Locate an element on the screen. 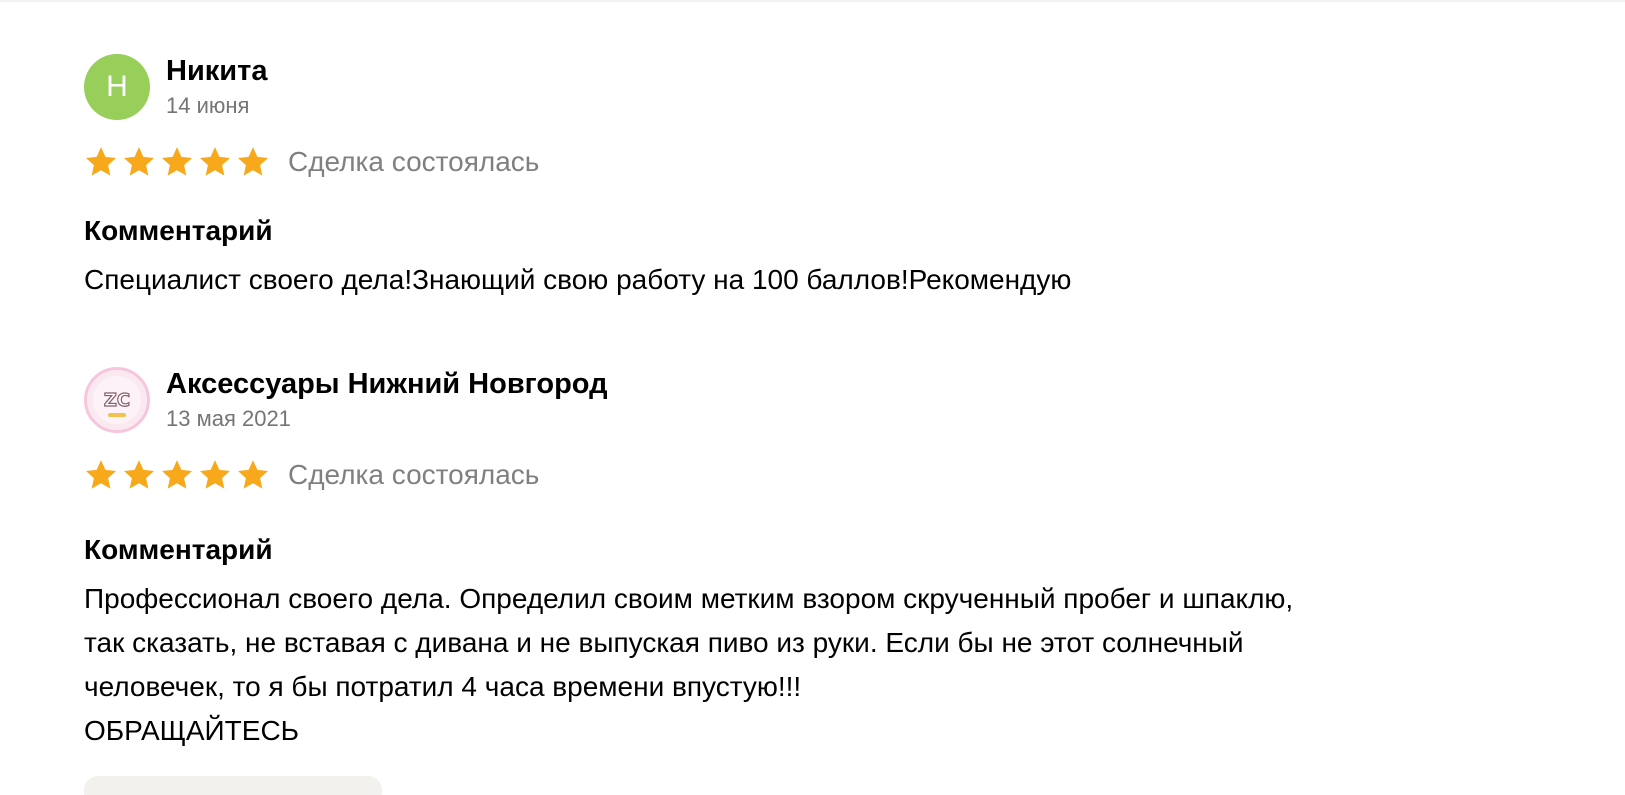  review-date: 14 июня is located at coordinates (208, 105).